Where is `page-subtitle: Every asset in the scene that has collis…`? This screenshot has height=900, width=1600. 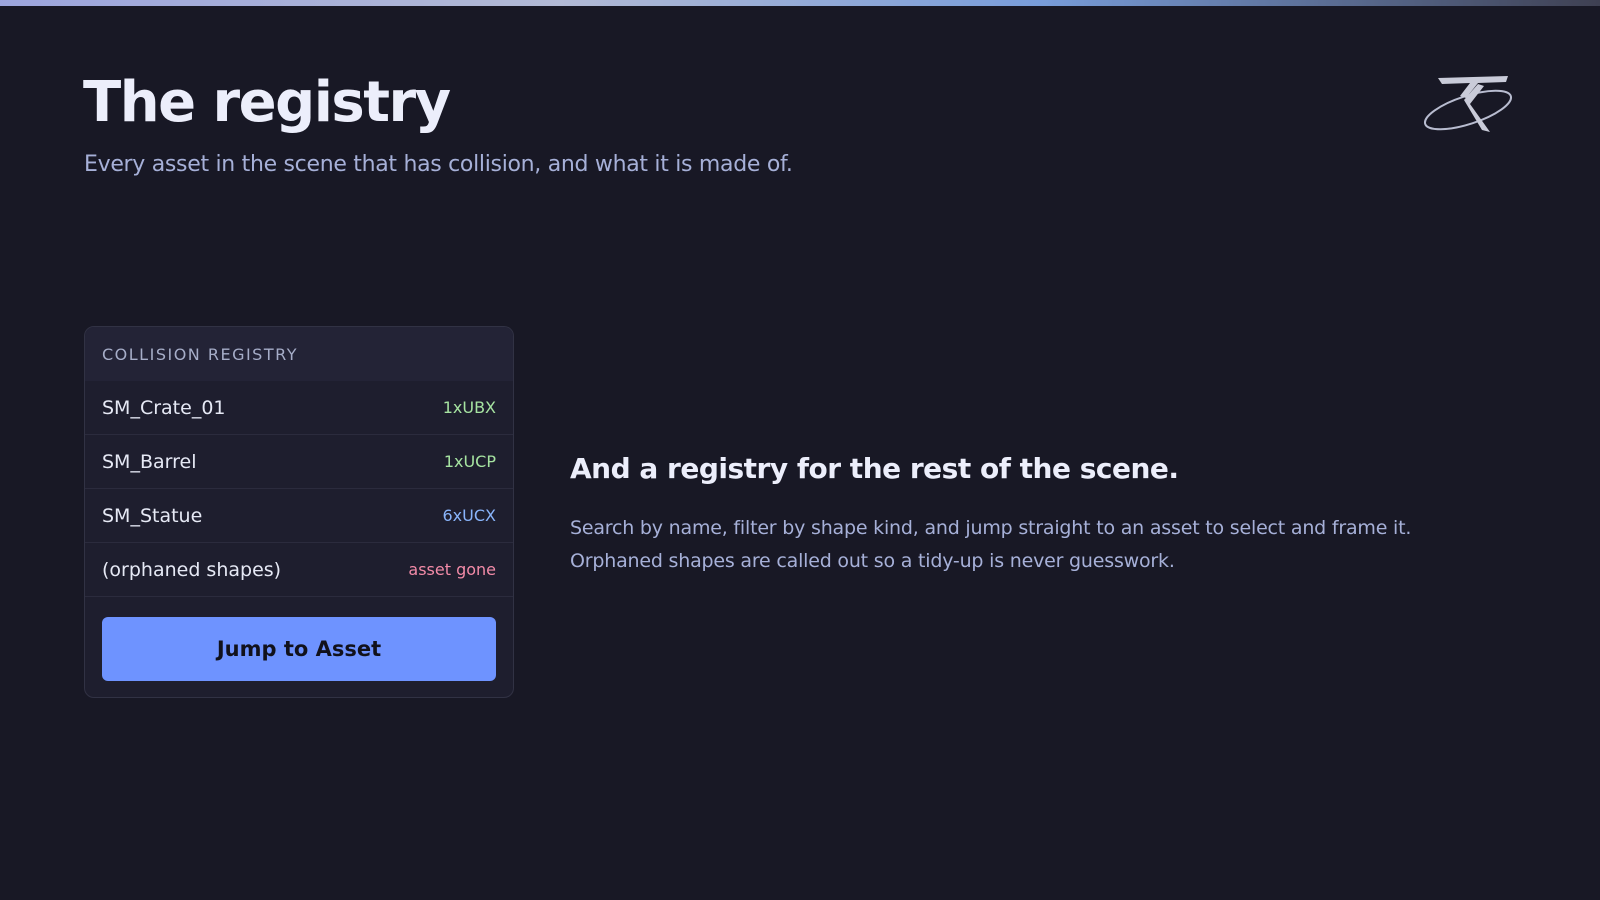
page-subtitle: Every asset in the scene that has collis… is located at coordinates (438, 164).